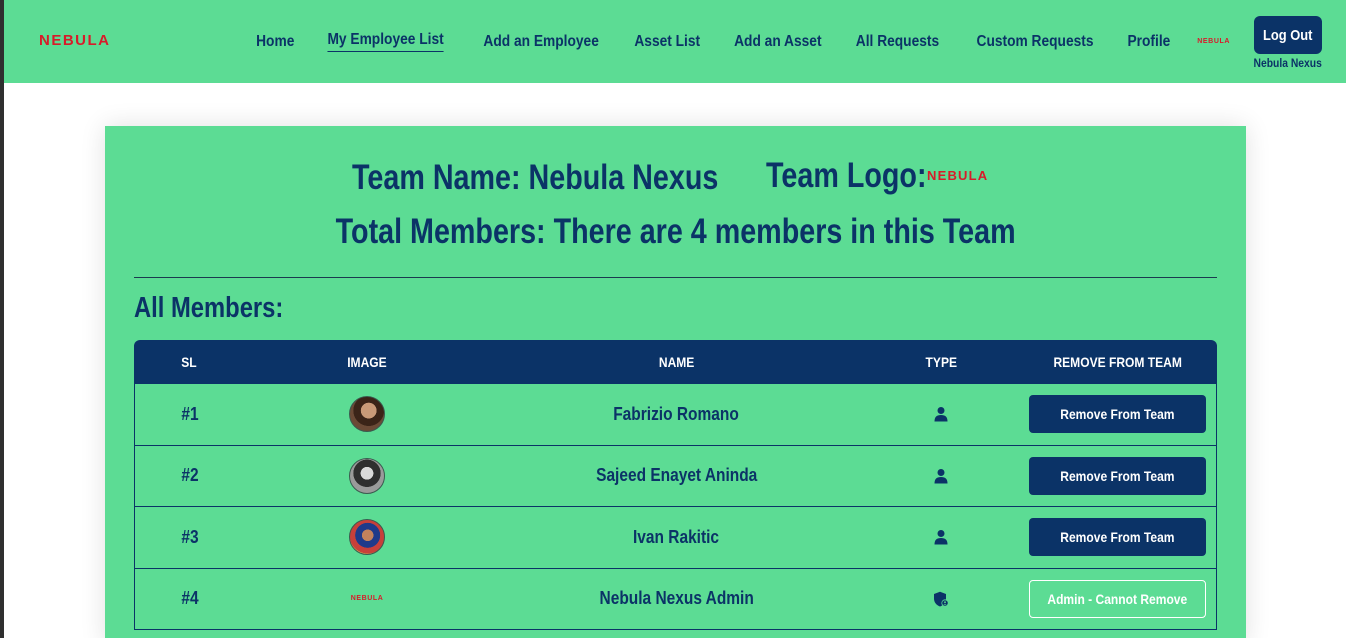 The image size is (1346, 638). I want to click on user-box: Log Out Nebula Nexus, so click(1288, 41).